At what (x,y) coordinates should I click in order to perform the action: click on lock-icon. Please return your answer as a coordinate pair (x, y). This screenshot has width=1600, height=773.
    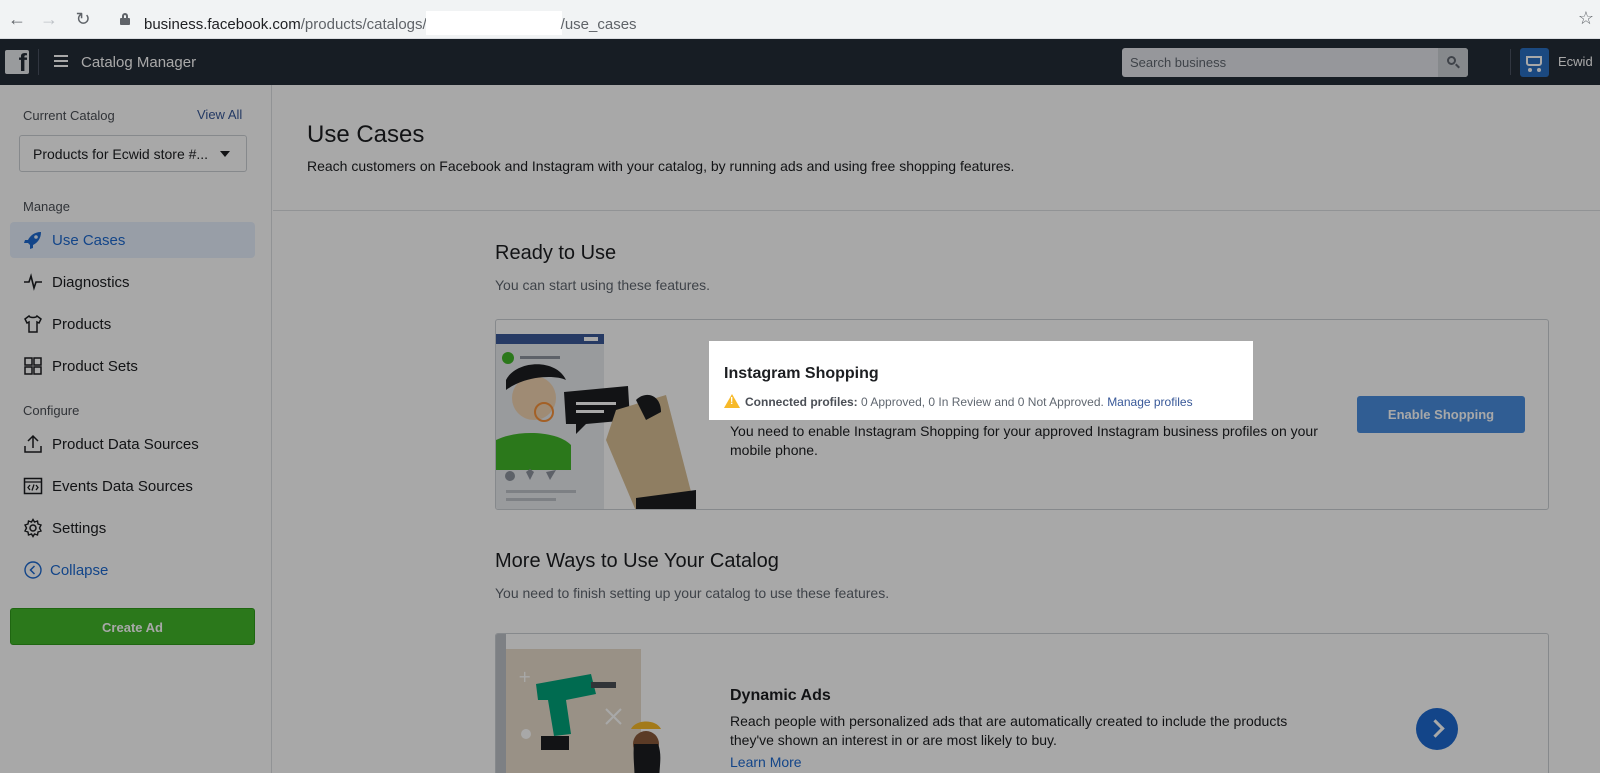
    Looking at the image, I should click on (125, 19).